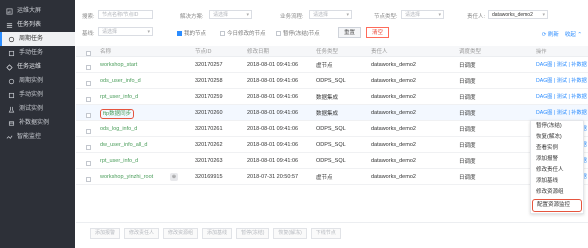  Describe the element at coordinates (557, 170) in the screenshot. I see `menu-item: 修改责任人` at that location.